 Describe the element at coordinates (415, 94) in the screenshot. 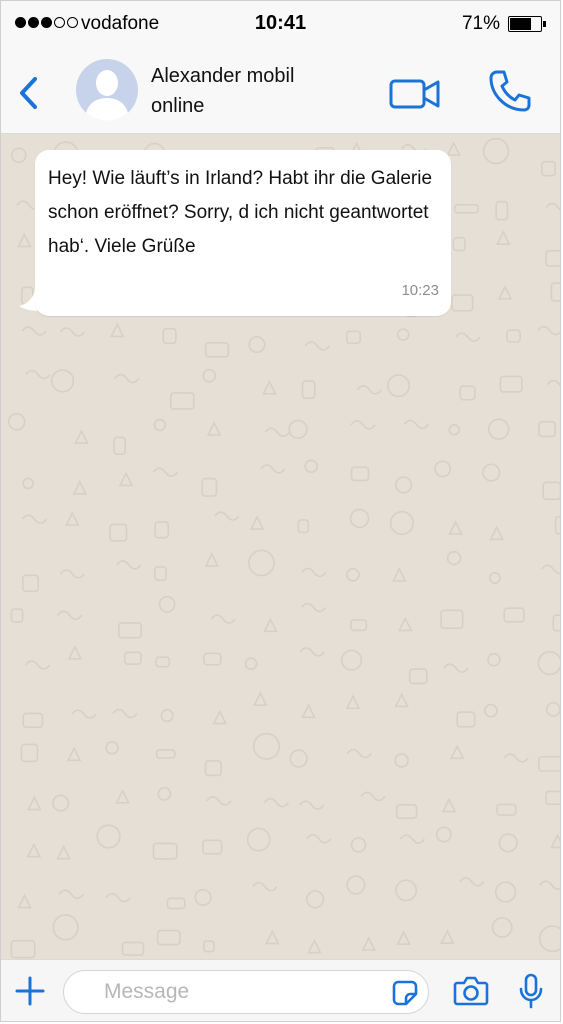

I see `video-call-button` at that location.